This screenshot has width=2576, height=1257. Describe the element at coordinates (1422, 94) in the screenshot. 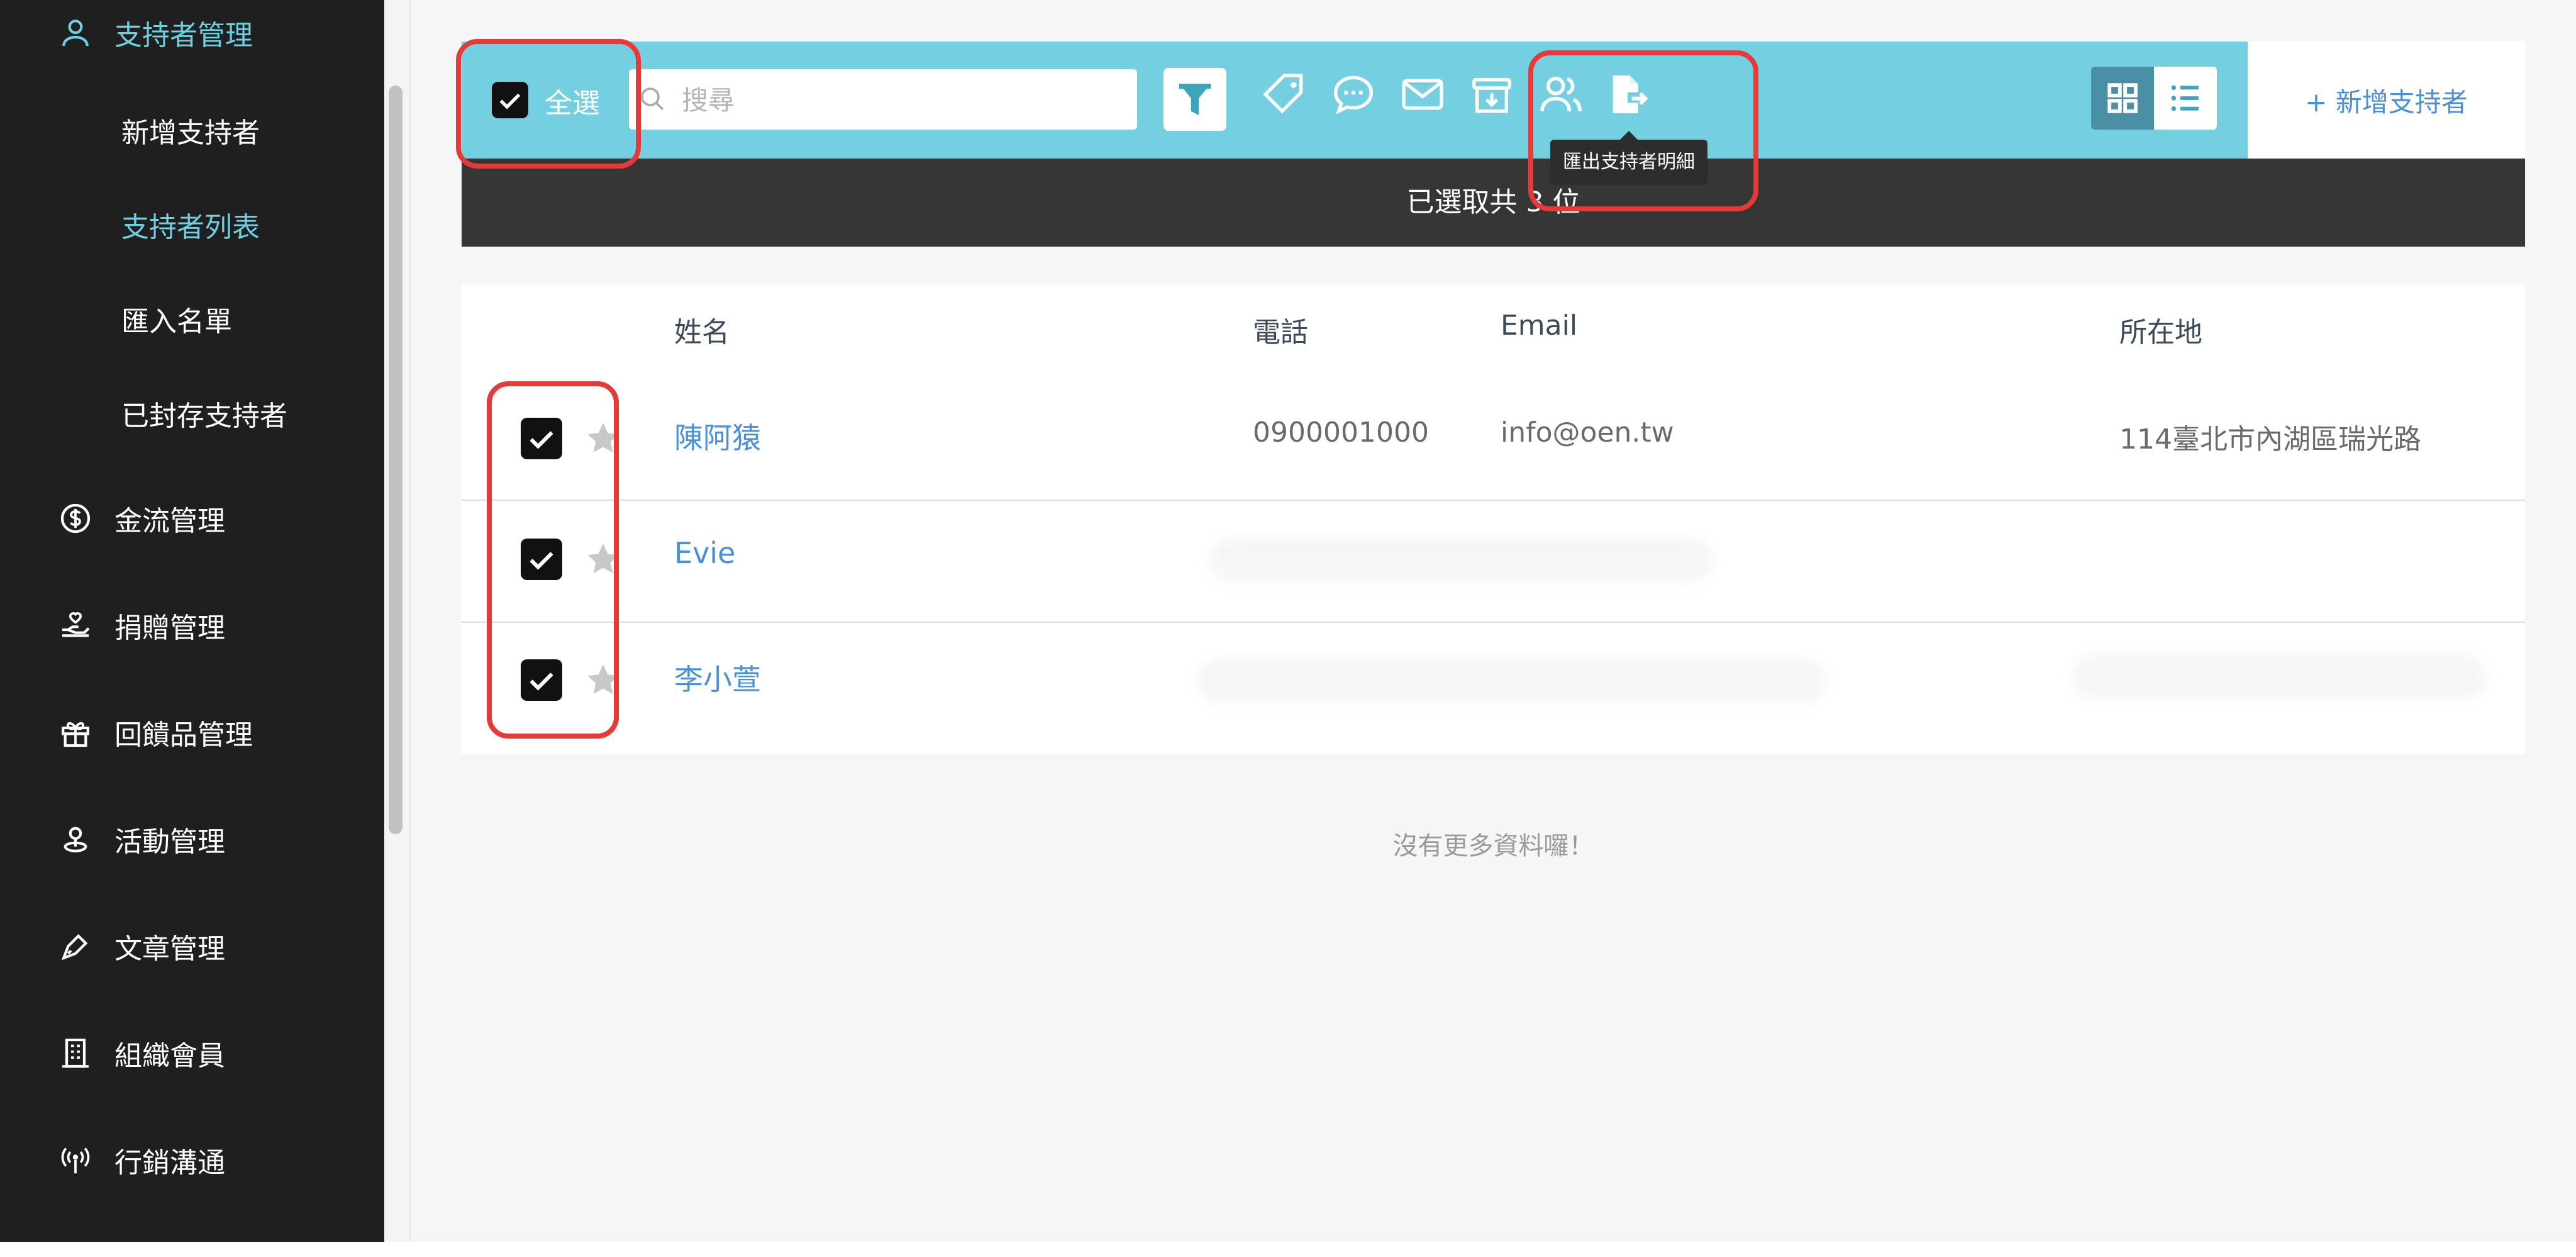

I see `mail-icon` at that location.